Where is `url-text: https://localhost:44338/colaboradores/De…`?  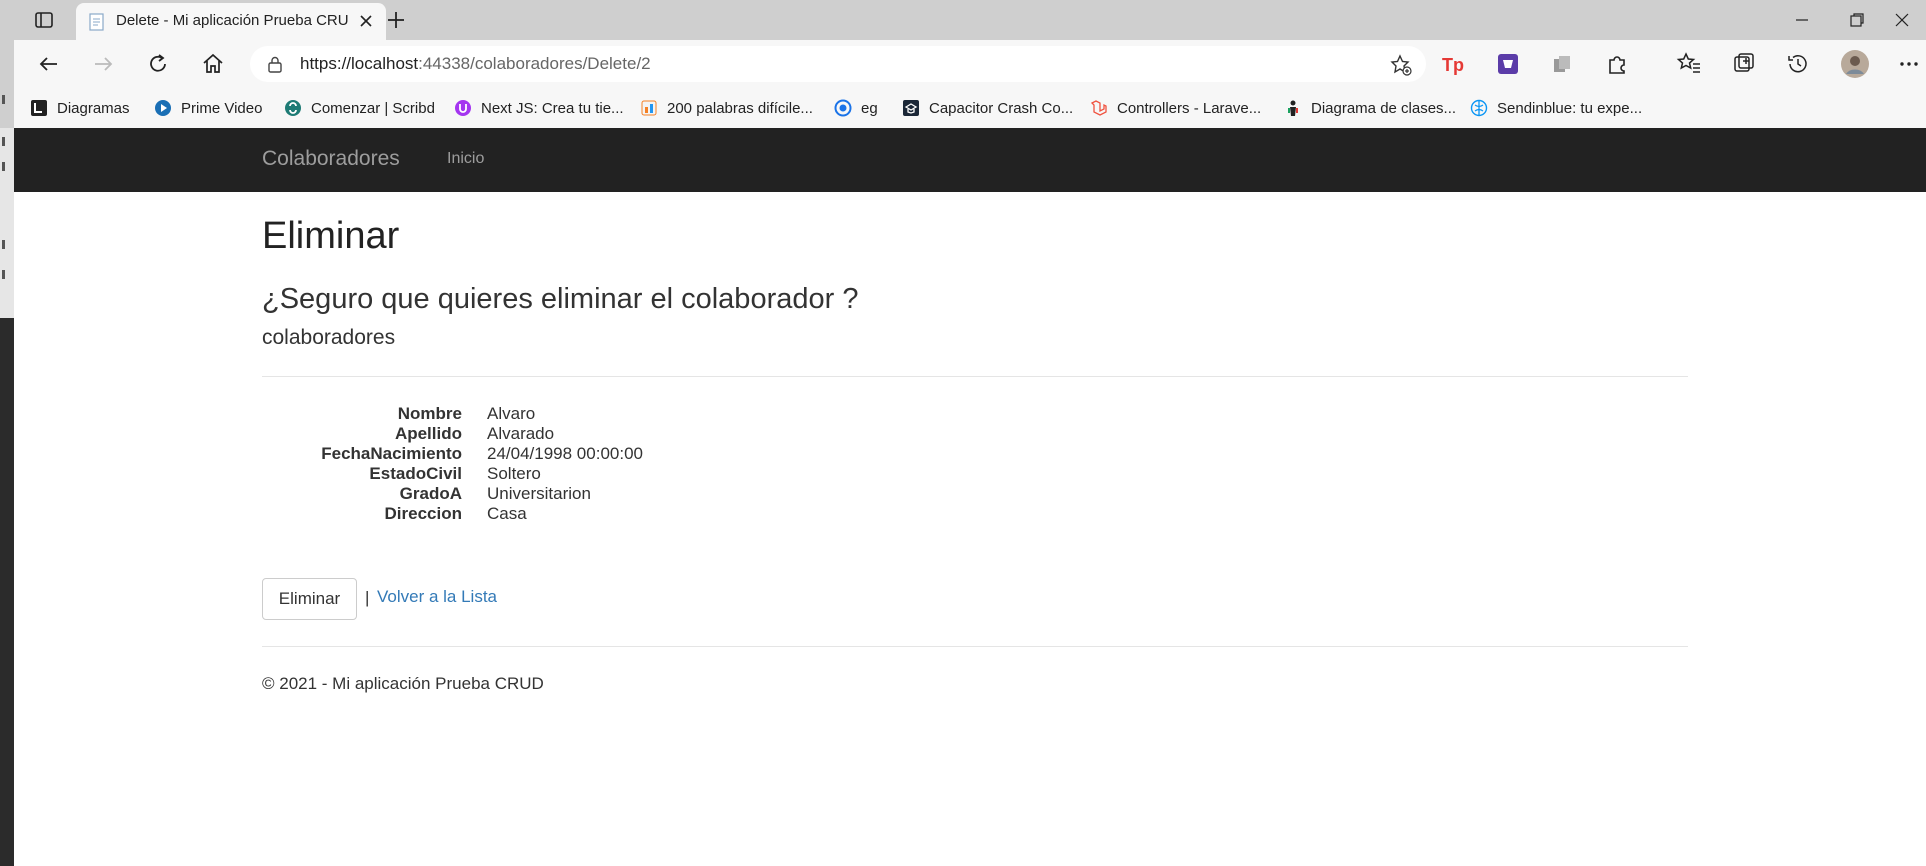 url-text: https://localhost:44338/colaboradores/De… is located at coordinates (475, 64).